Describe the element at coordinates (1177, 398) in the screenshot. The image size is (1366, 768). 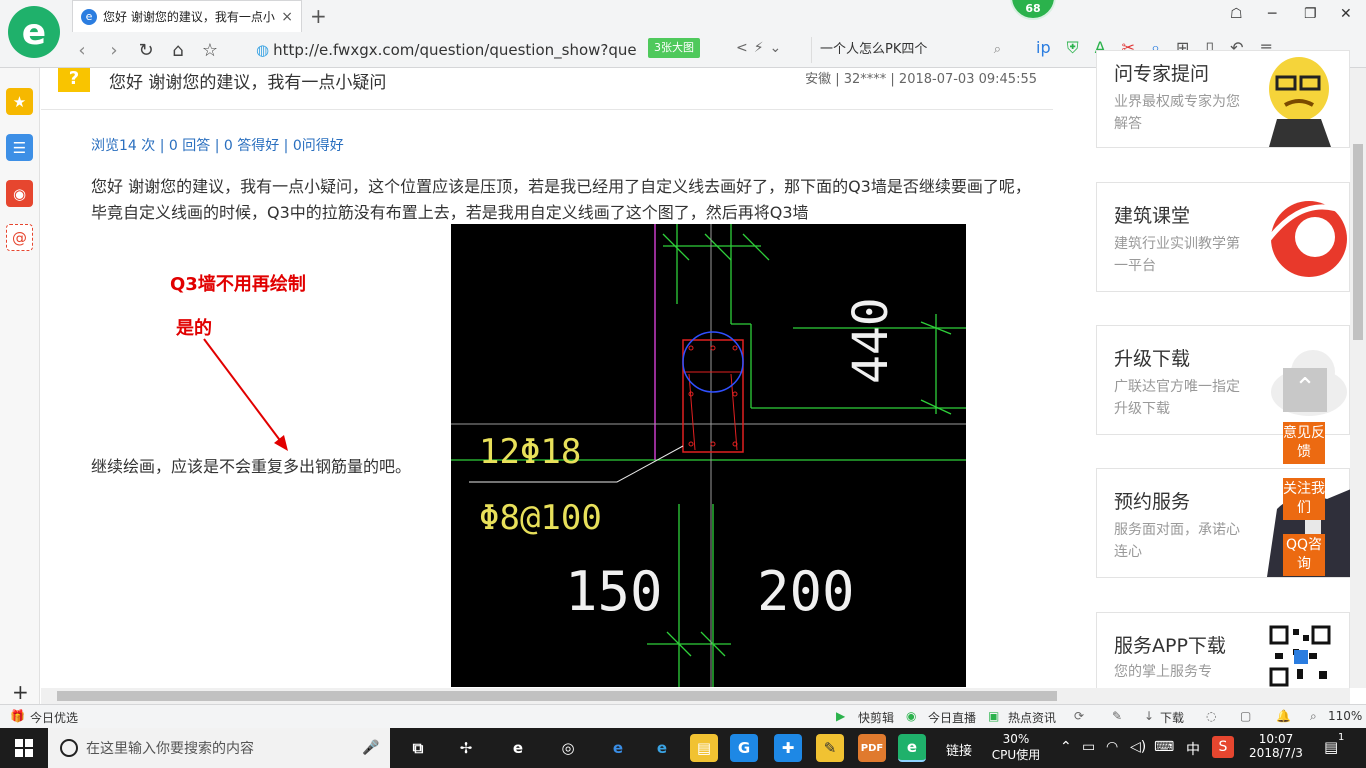
I see `card-subtitle: 广联达官方唯一指定升级下载` at that location.